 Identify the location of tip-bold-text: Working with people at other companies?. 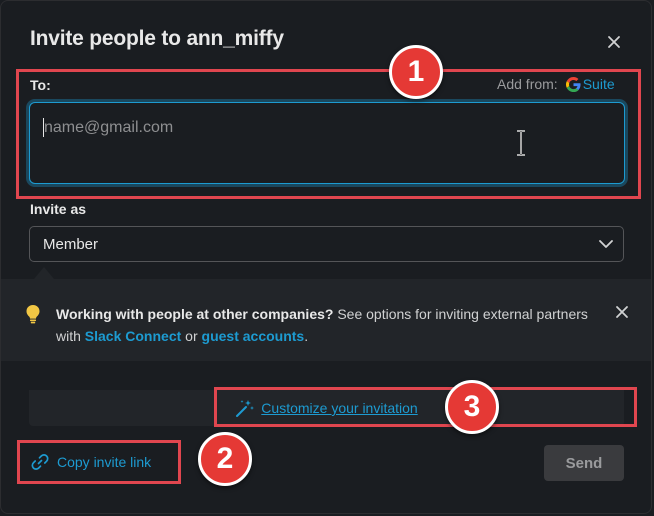
(195, 314).